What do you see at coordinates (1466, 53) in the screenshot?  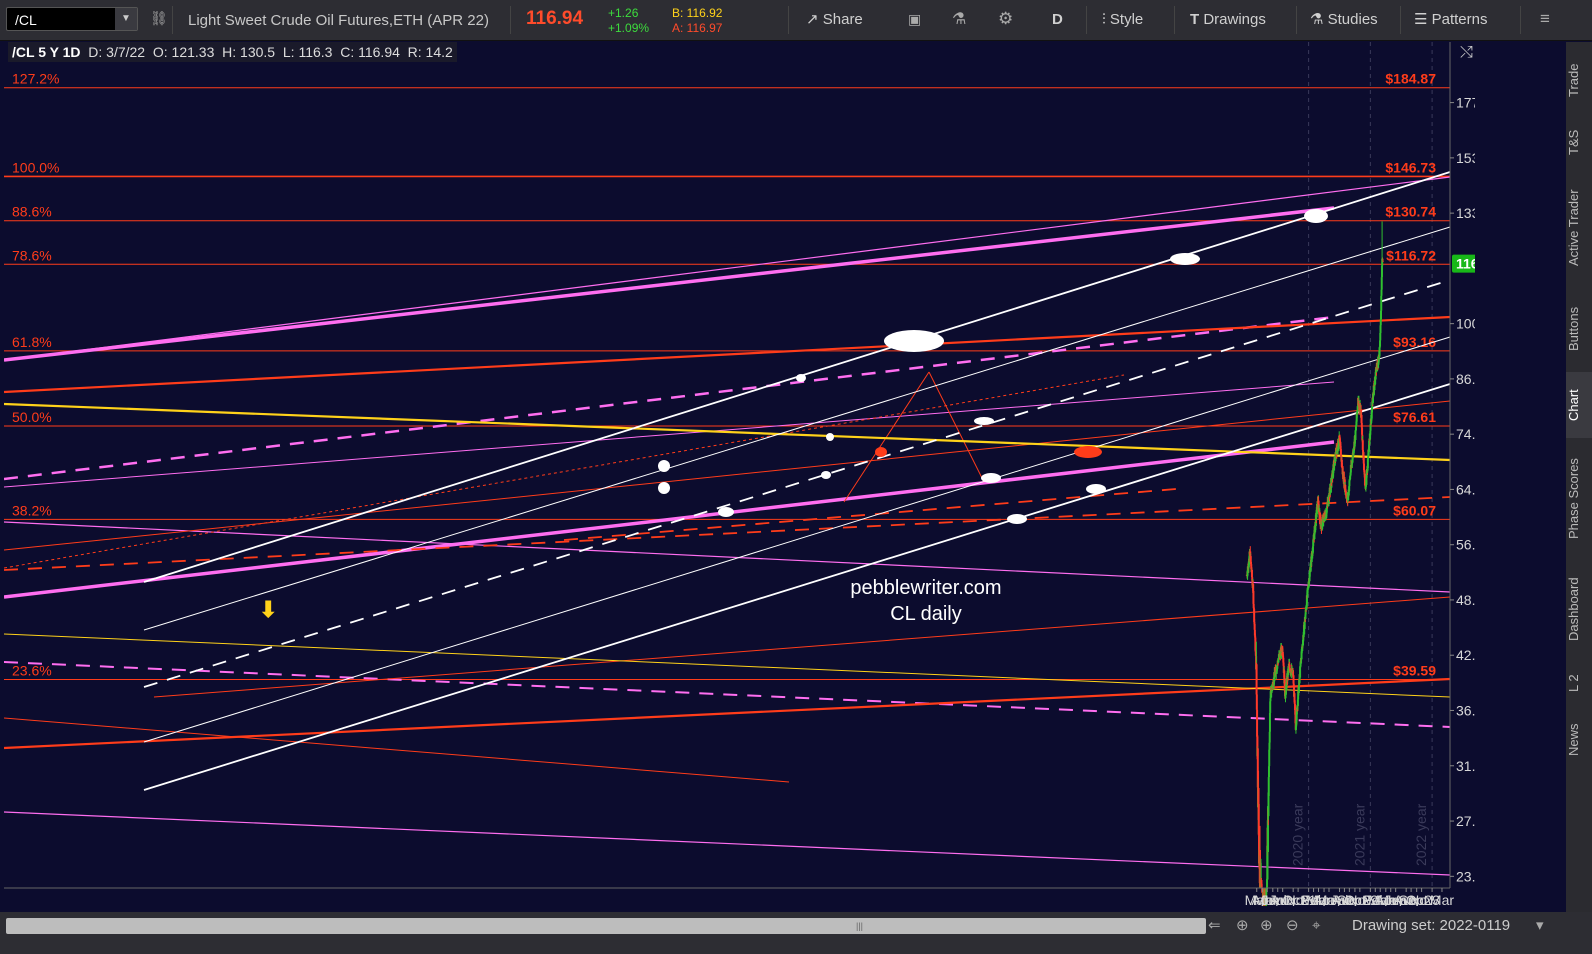 I see `expand-collapse-icon: ⤭` at bounding box center [1466, 53].